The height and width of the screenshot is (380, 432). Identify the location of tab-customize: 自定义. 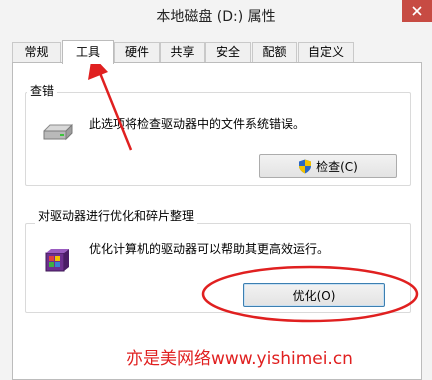
(326, 52).